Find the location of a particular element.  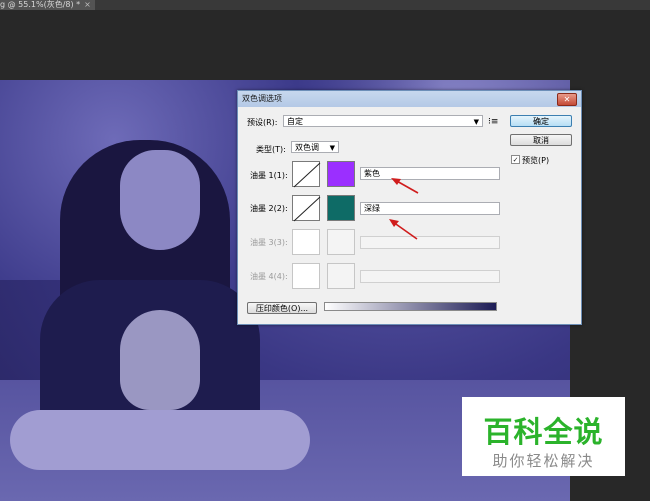

ink-2-name-field: 深绿 is located at coordinates (430, 208).